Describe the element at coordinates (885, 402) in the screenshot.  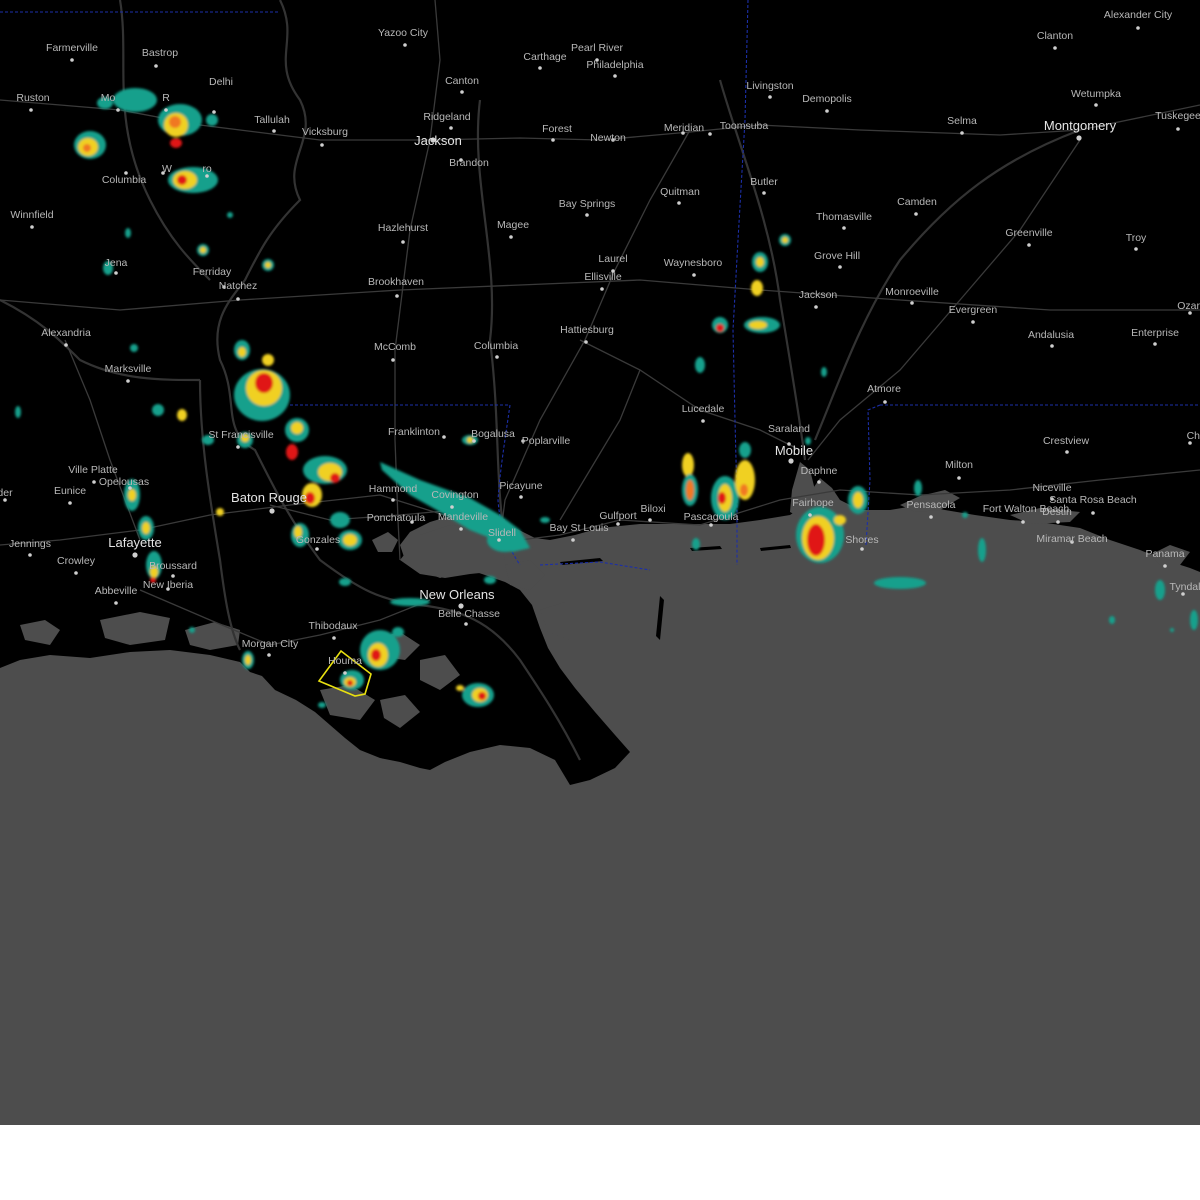
I see `city-marker-atmore` at that location.